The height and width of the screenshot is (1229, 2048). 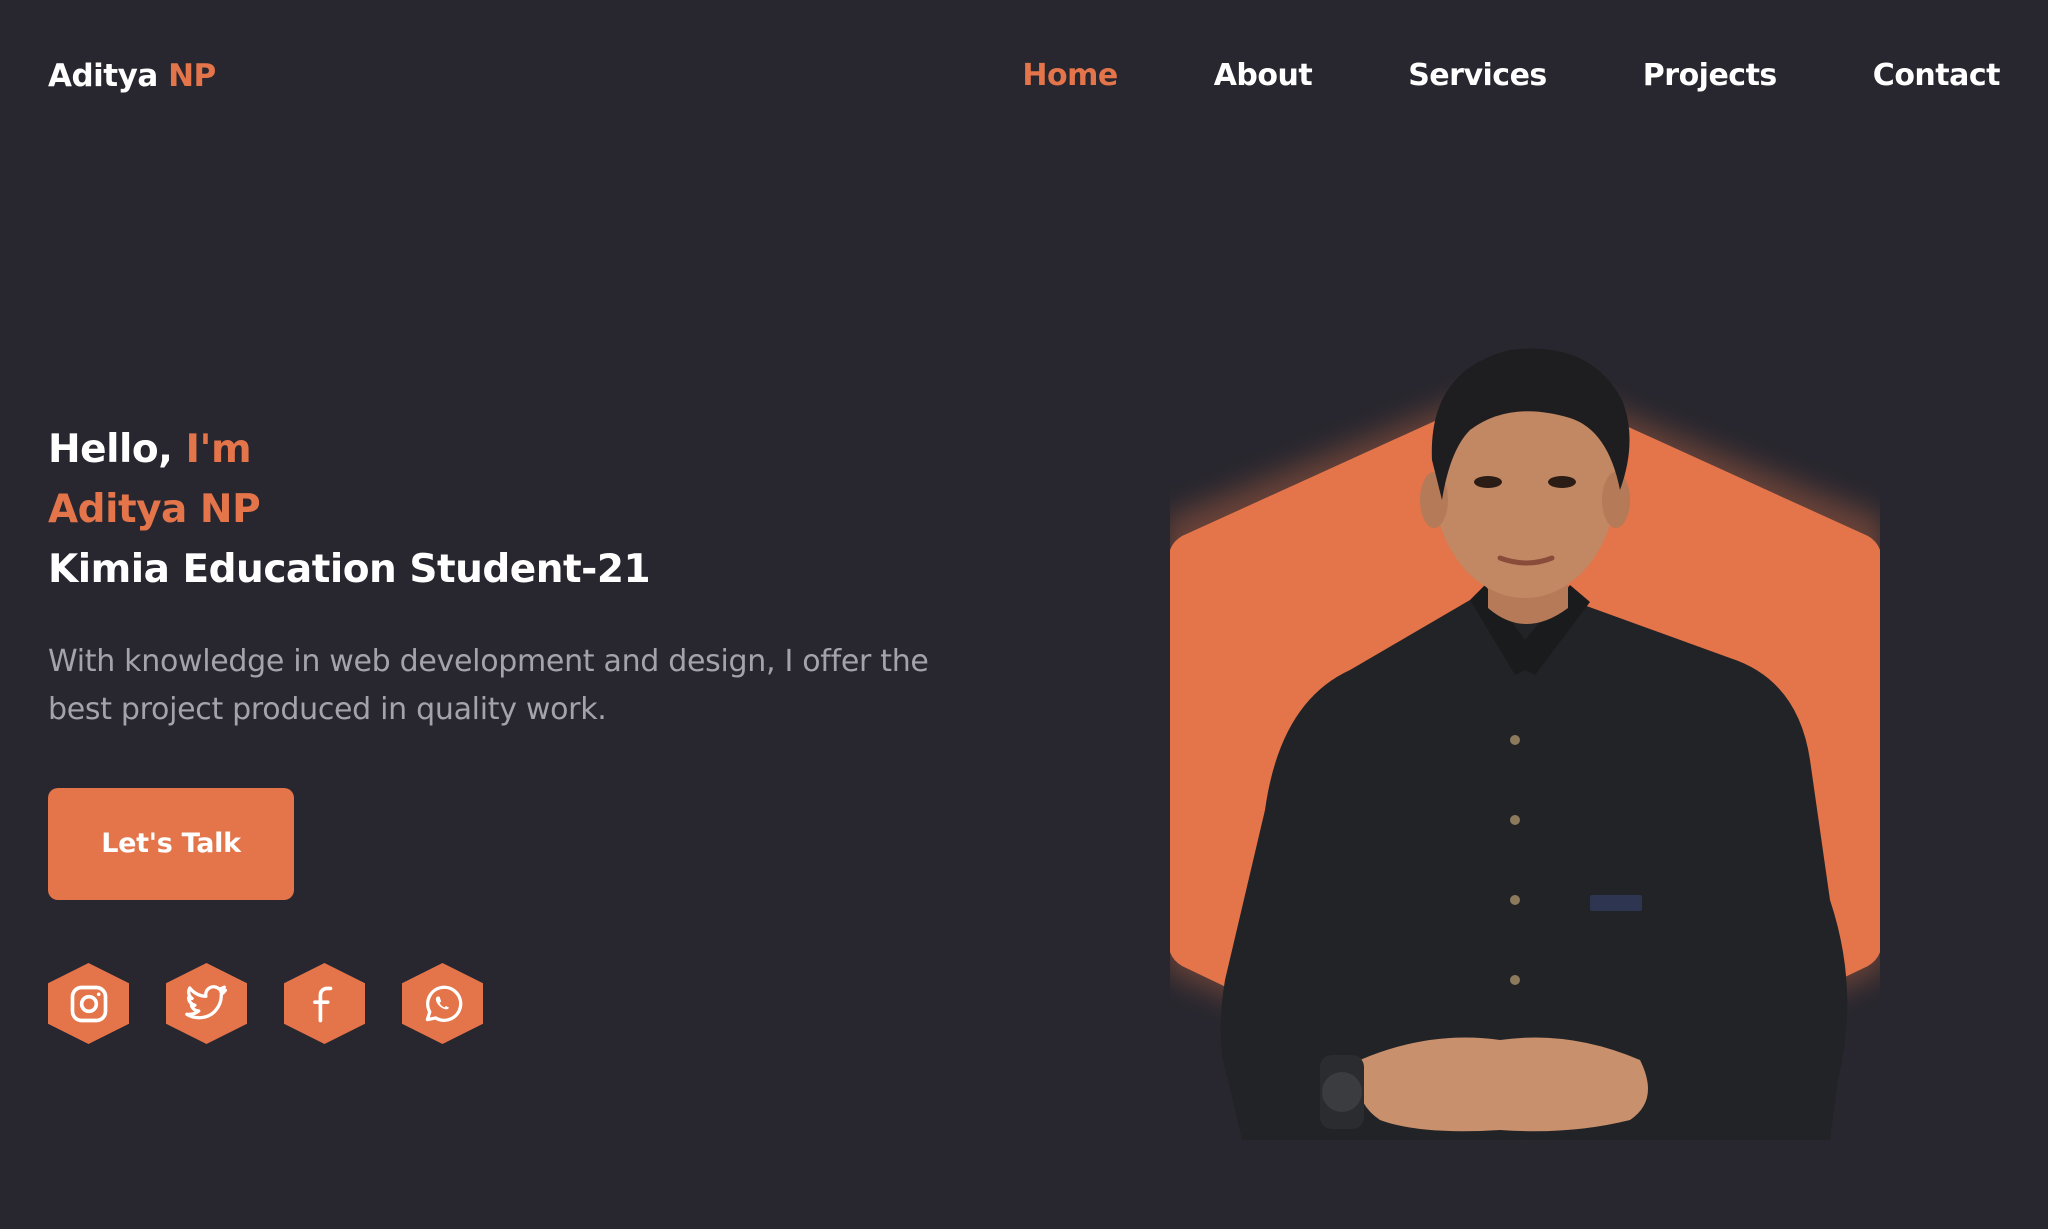 What do you see at coordinates (1937, 75) in the screenshot?
I see `nav-contact: Contact` at bounding box center [1937, 75].